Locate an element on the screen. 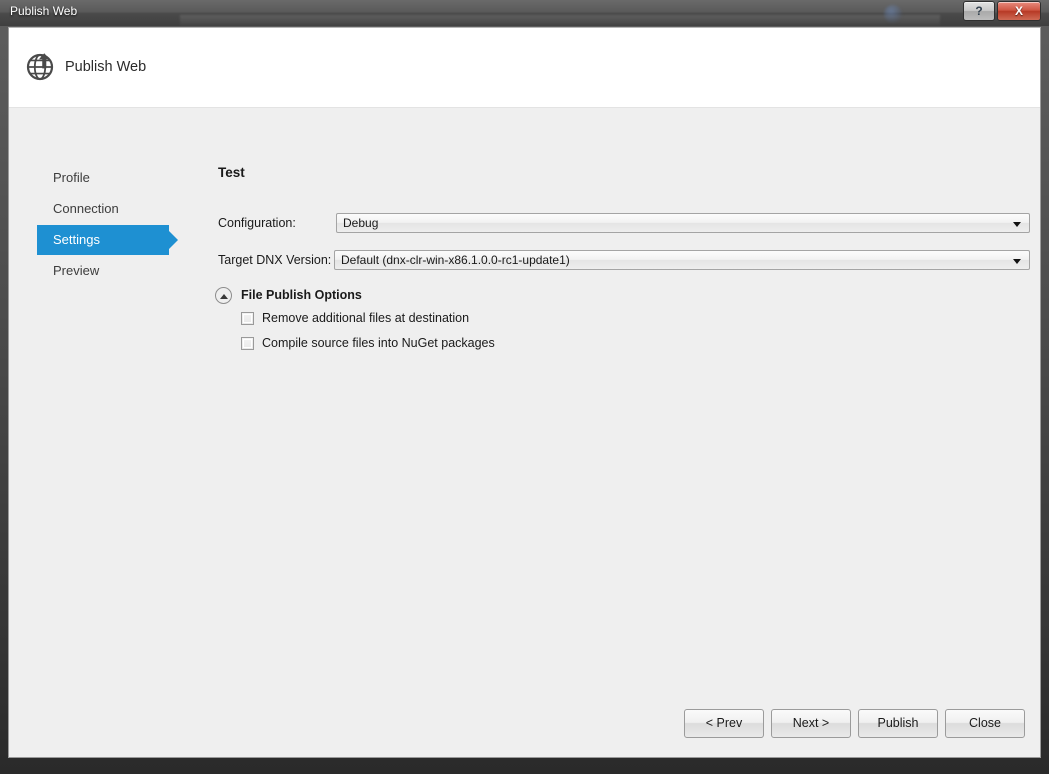 Image resolution: width=1049 pixels, height=774 pixels. dialog-header: Publish Web is located at coordinates (524, 68).